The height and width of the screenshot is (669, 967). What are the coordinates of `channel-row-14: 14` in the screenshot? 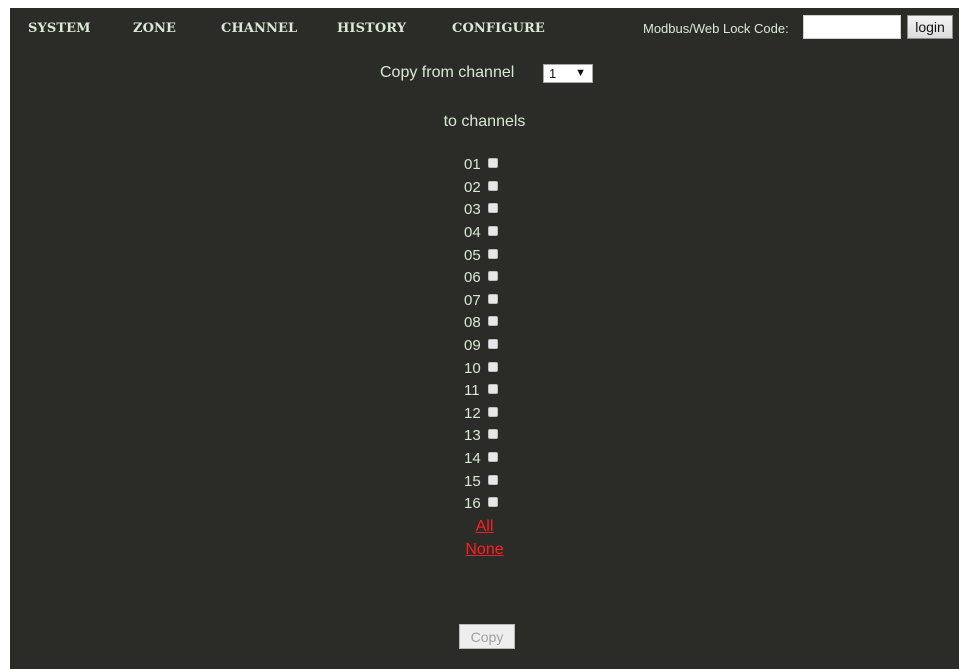 It's located at (481, 459).